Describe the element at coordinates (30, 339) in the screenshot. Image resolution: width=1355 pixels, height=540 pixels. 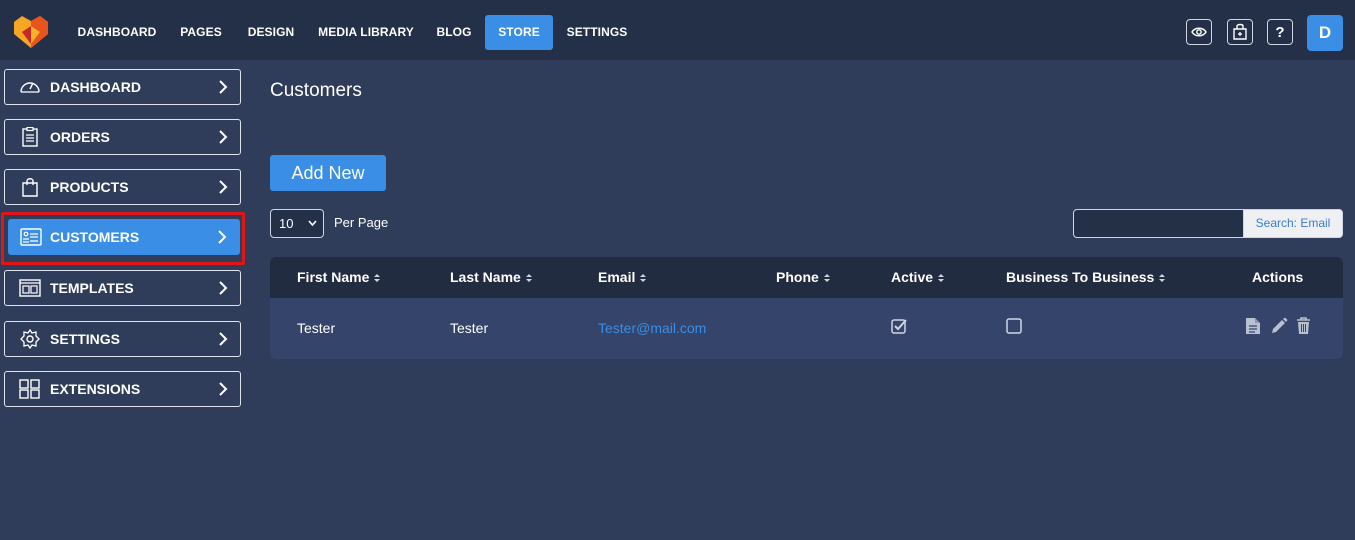
I see `gear-icon` at that location.